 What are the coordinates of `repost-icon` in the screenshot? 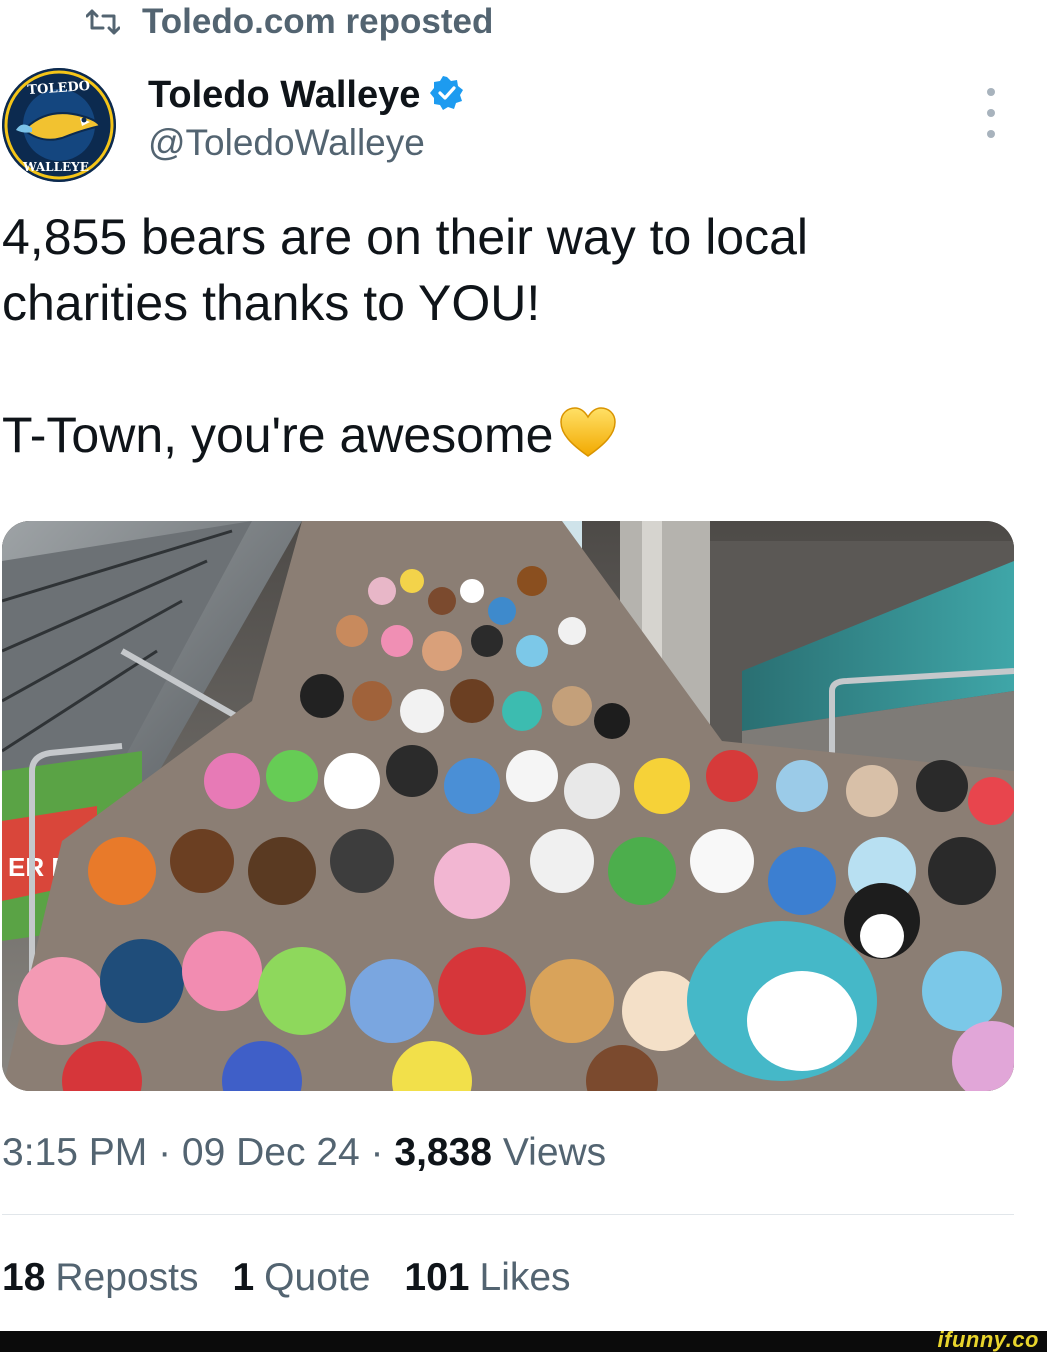 It's located at (103, 22).